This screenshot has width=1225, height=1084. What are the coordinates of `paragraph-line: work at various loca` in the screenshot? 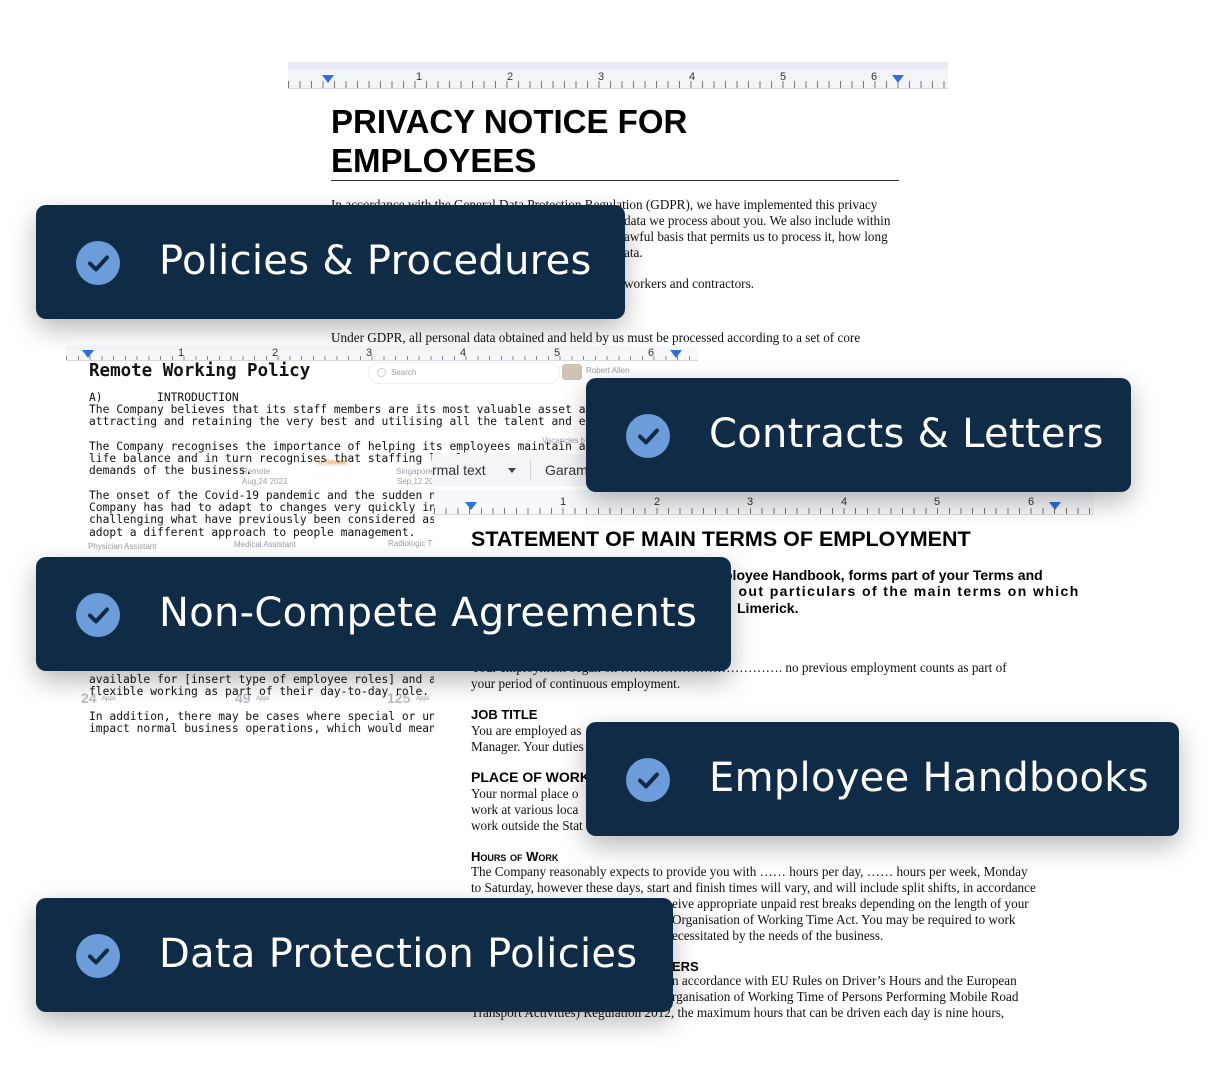 It's located at (525, 809).